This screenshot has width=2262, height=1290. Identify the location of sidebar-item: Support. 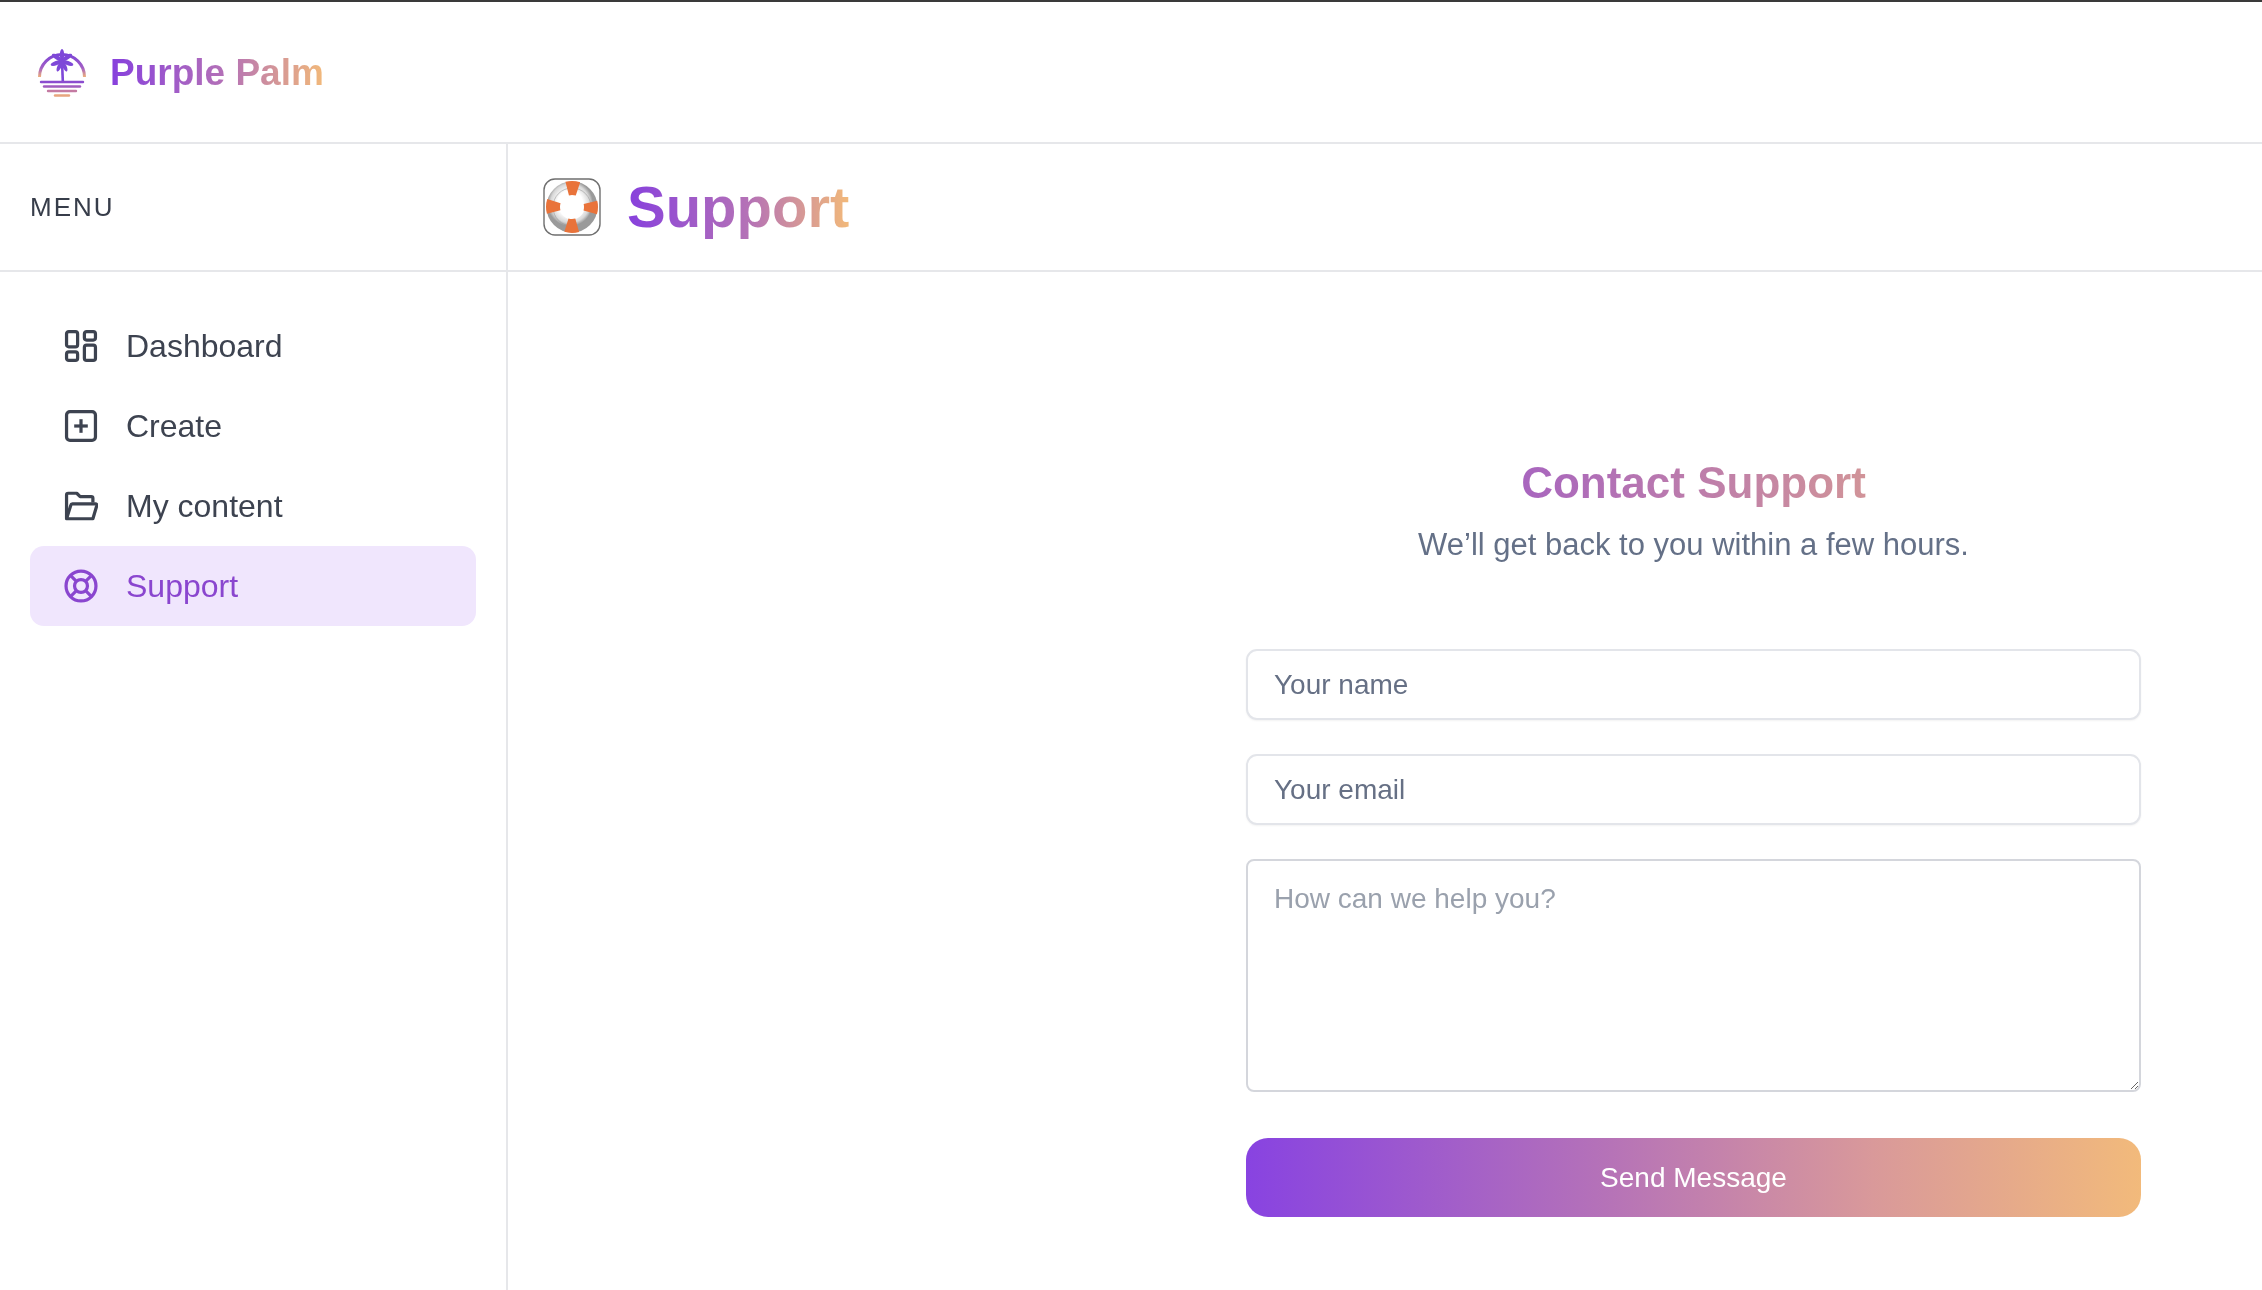
(253, 586).